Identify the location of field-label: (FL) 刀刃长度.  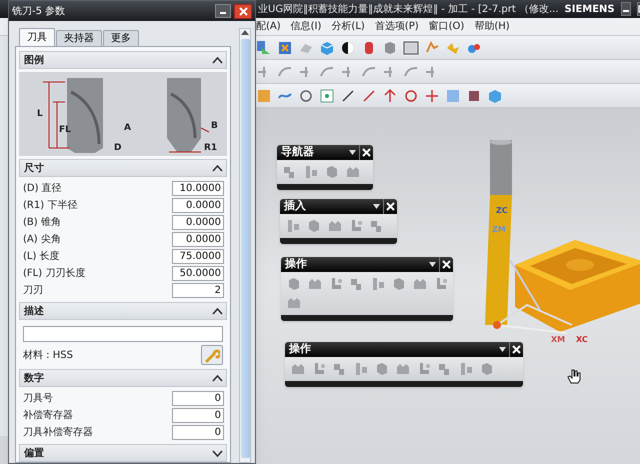
(54, 273).